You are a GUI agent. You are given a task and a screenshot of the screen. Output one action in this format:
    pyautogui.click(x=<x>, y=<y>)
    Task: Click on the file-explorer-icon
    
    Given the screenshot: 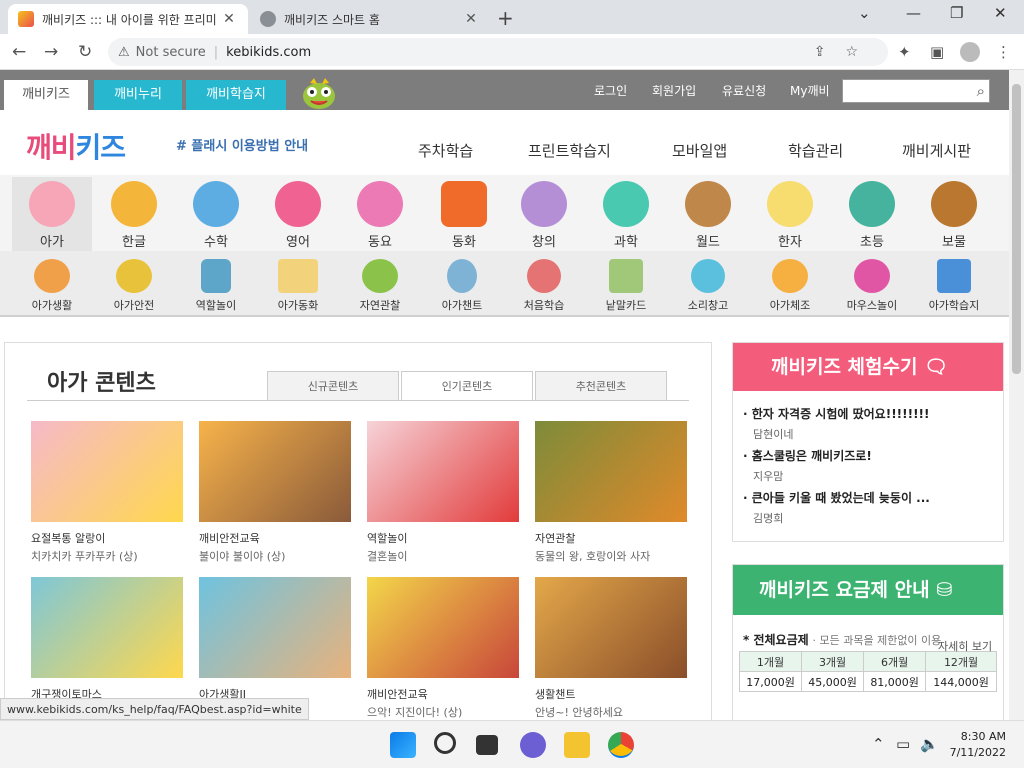 What is the action you would take?
    pyautogui.click(x=577, y=745)
    